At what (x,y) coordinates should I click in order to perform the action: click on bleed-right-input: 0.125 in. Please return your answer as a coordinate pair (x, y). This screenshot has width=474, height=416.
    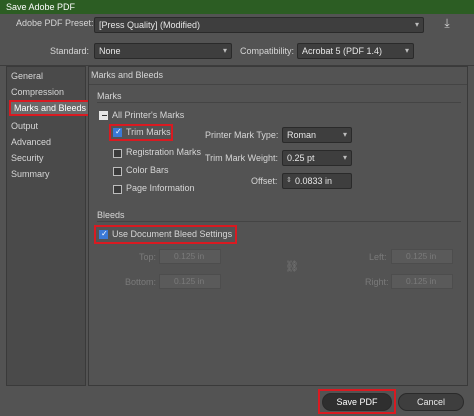
    Looking at the image, I should click on (422, 281).